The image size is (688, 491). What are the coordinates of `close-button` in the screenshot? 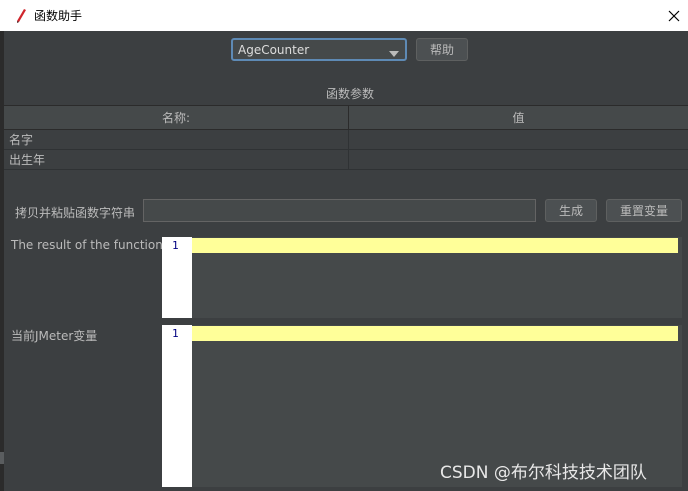 It's located at (674, 15).